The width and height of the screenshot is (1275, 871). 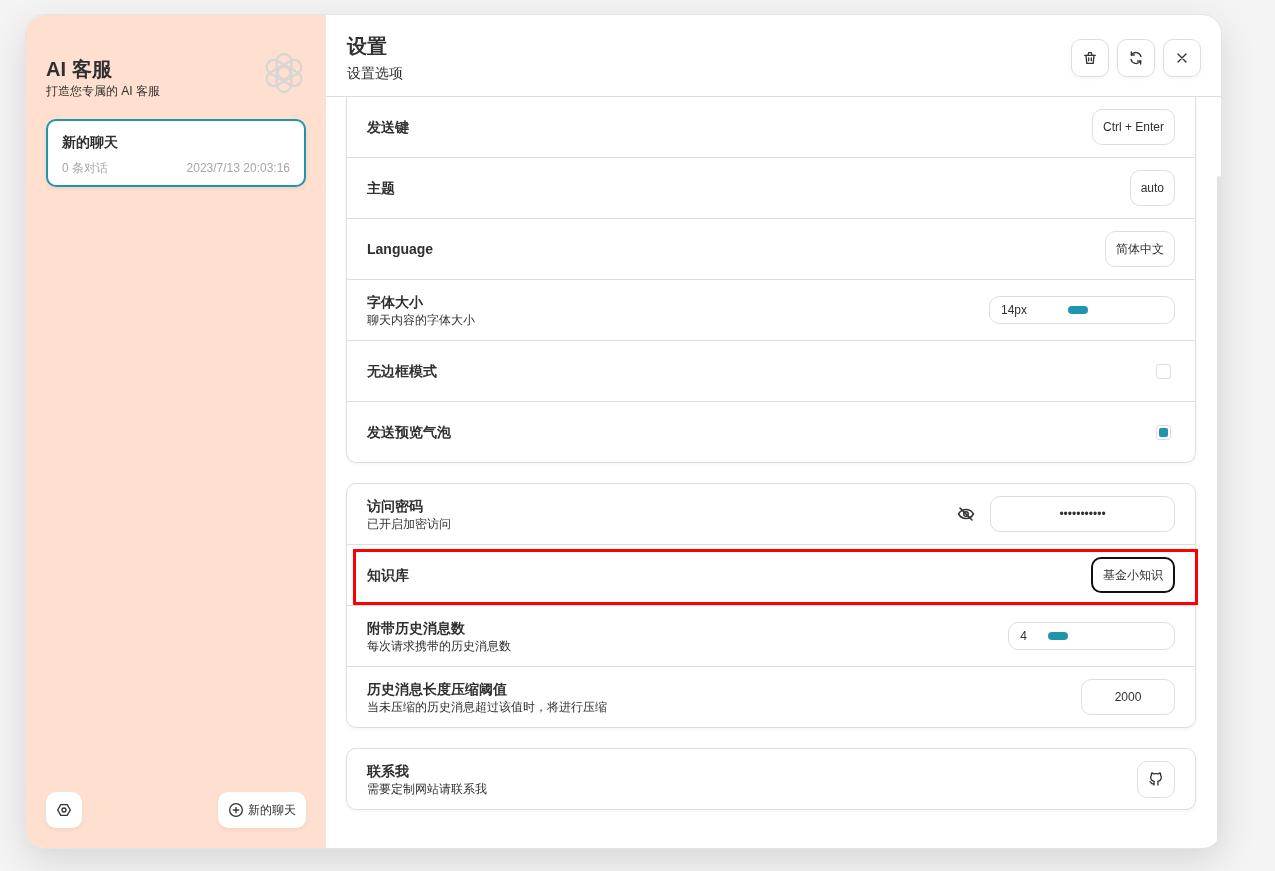 What do you see at coordinates (487, 707) in the screenshot?
I see `setting-description: 当未压缩的历史消息超过该值时，将进行压缩` at bounding box center [487, 707].